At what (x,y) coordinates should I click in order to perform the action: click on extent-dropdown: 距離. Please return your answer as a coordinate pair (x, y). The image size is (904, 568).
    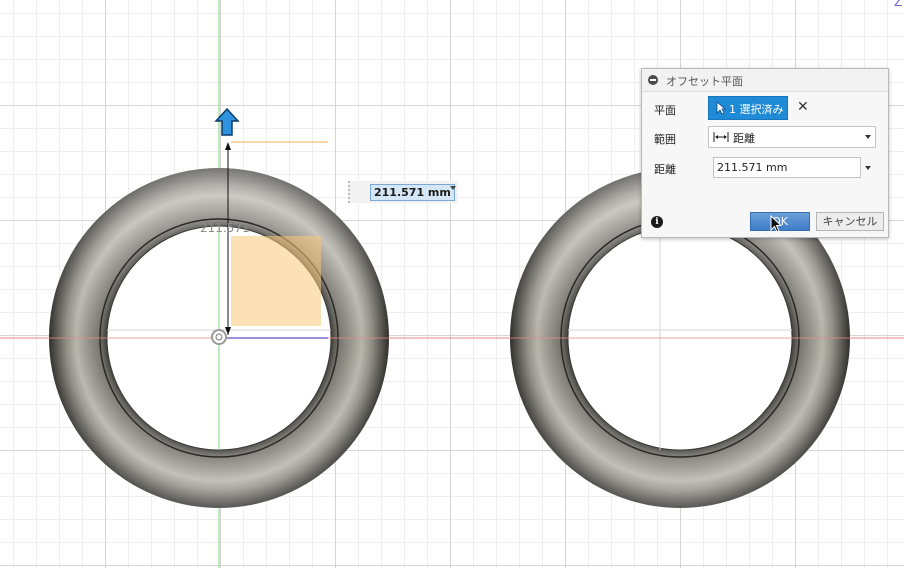
    Looking at the image, I should click on (792, 137).